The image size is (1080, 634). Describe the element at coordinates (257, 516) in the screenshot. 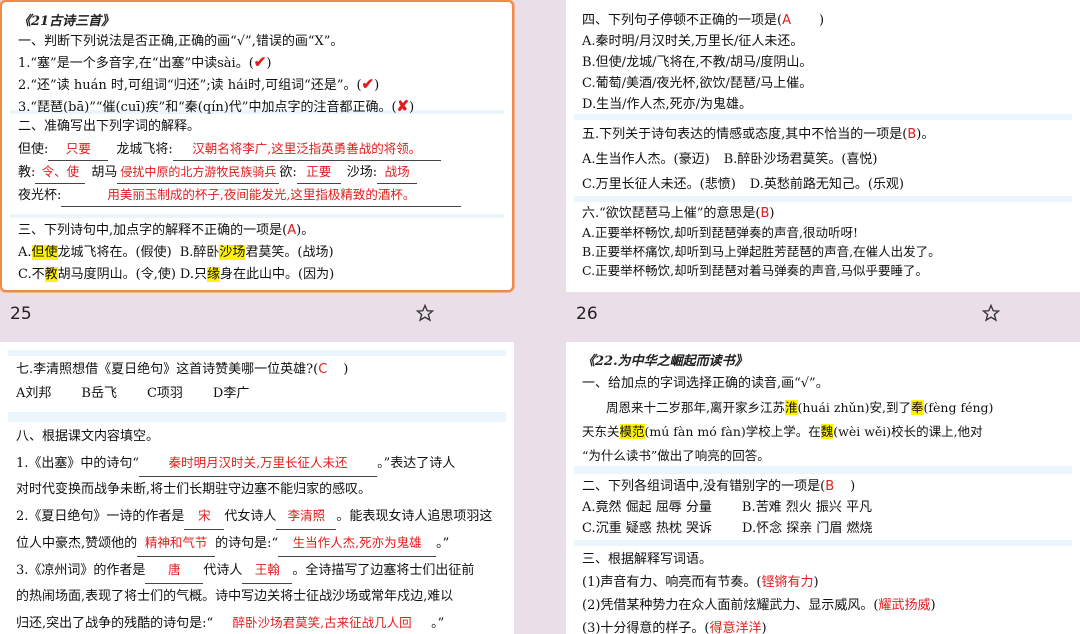

I see `q8-line-3: 2.《夏日绝句》一诗的作者是宋代女诗人 李清照 。能表现女诗人追思项羽这` at that location.